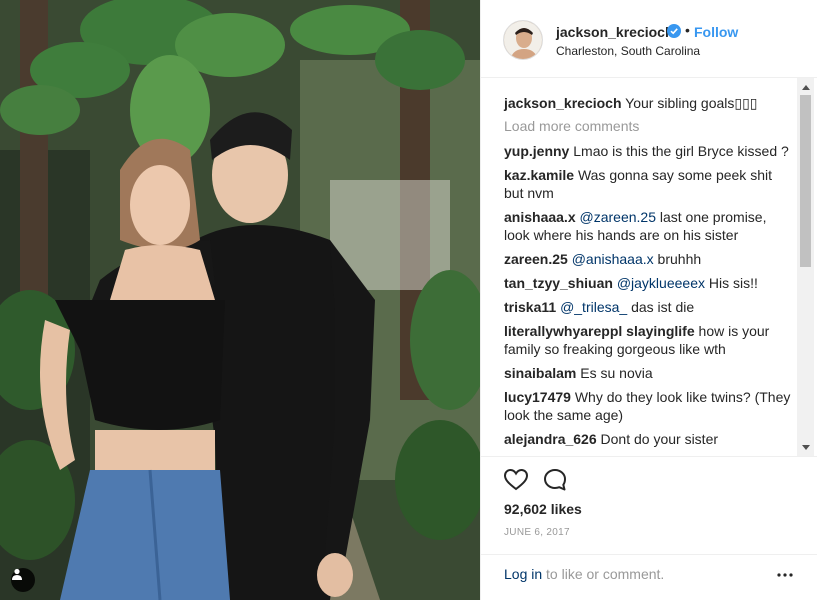 The height and width of the screenshot is (600, 817). What do you see at coordinates (540, 373) in the screenshot?
I see `comment-username: sinaibalam` at bounding box center [540, 373].